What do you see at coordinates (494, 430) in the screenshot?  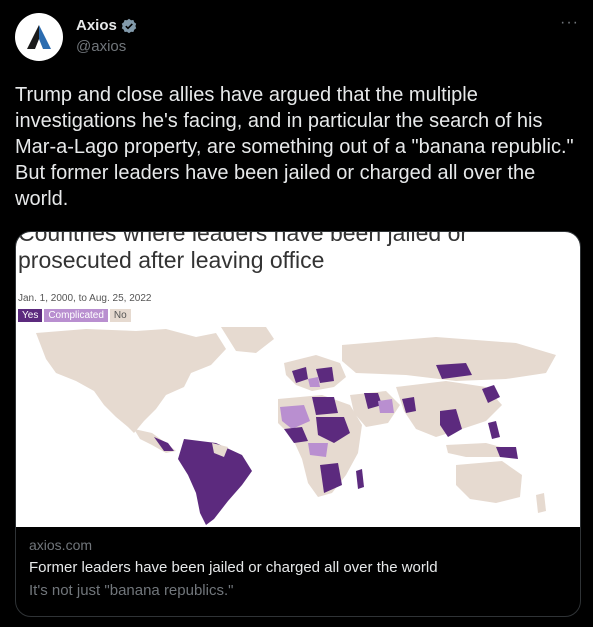 I see `philippines-yes` at bounding box center [494, 430].